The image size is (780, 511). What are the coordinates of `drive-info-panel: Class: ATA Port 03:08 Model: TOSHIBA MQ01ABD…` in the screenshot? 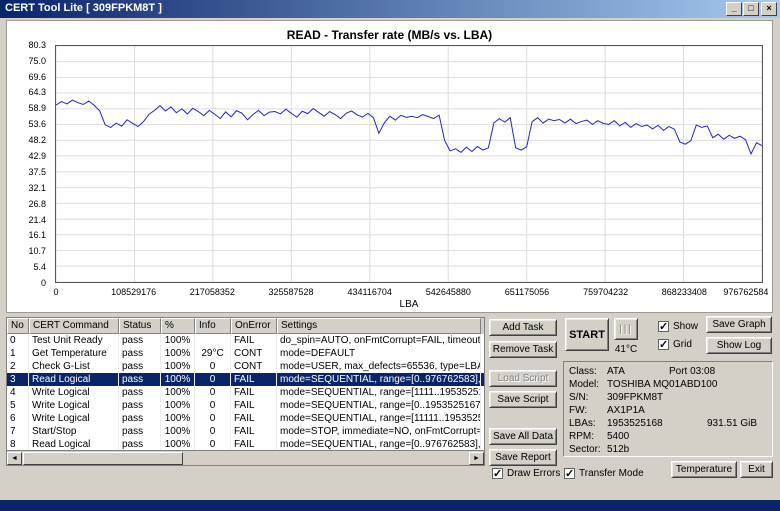 It's located at (668, 409).